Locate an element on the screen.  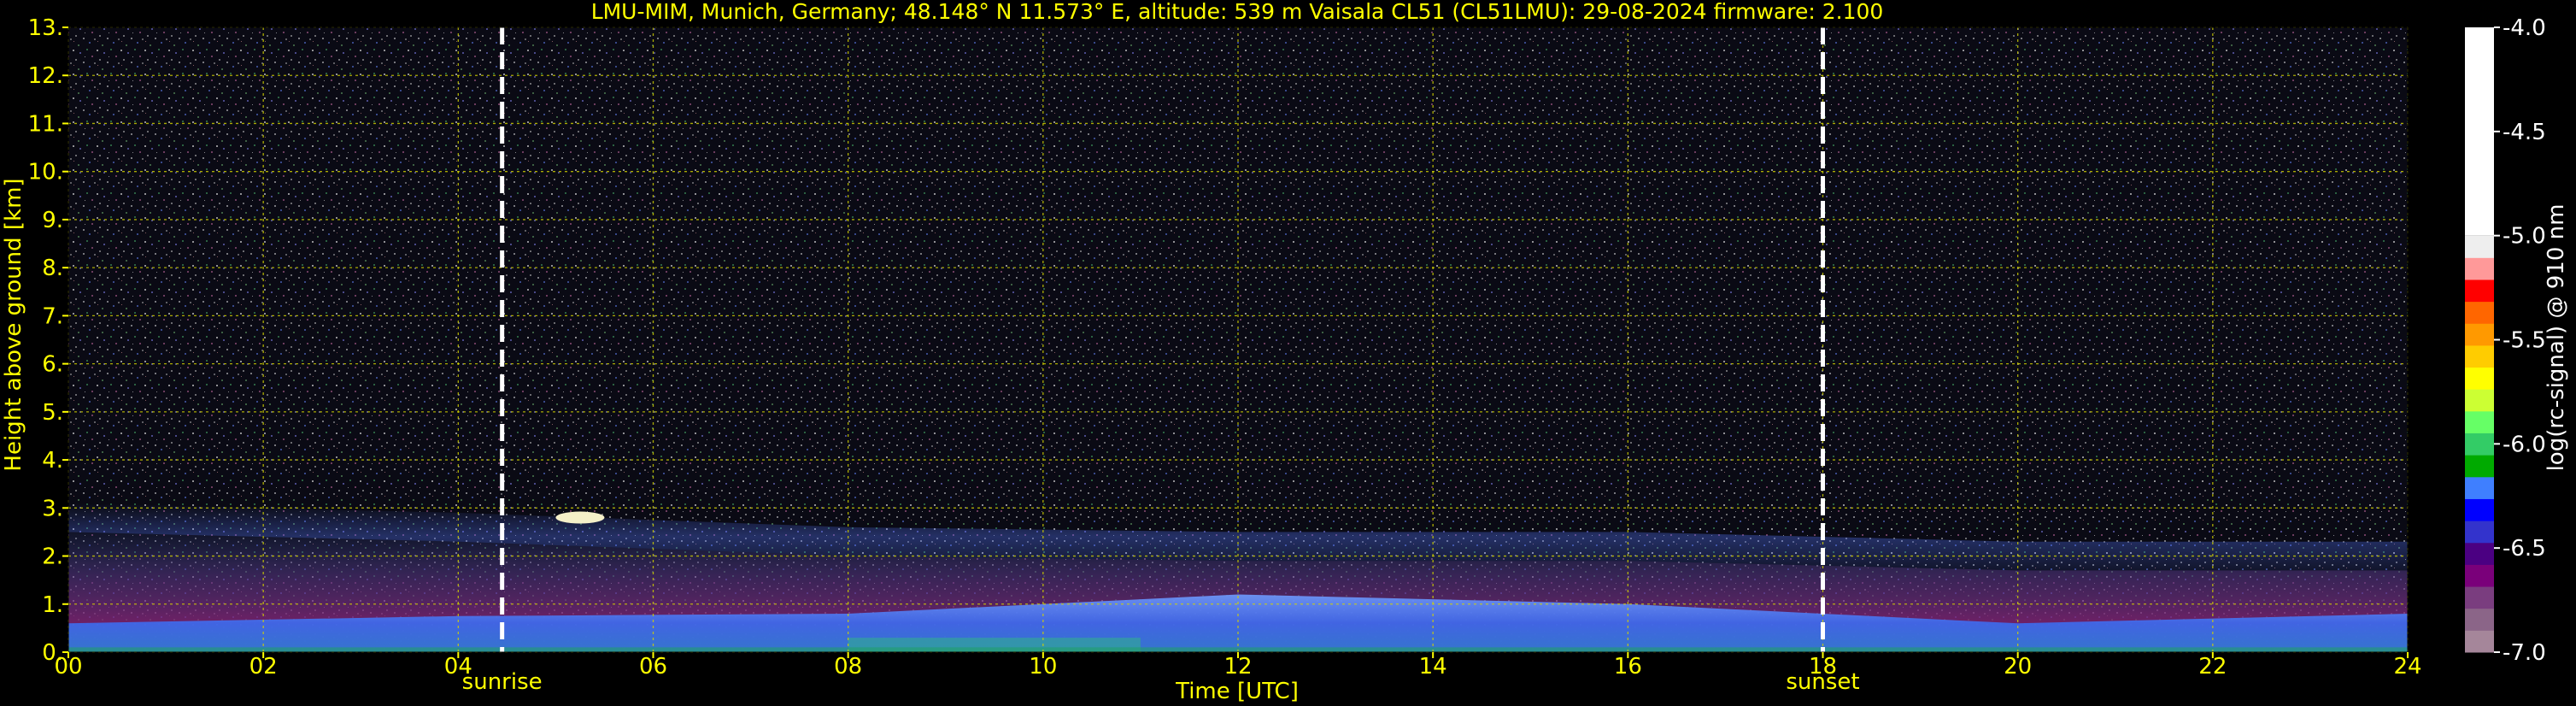
y-tick-label: 1. is located at coordinates (52, 605).